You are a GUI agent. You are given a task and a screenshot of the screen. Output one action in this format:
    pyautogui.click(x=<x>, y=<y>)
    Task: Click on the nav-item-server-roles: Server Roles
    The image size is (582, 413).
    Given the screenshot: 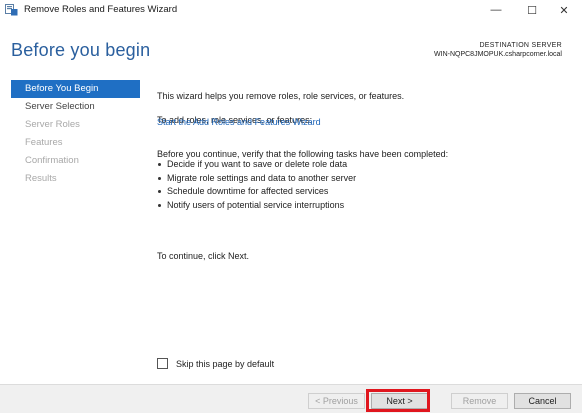 What is the action you would take?
    pyautogui.click(x=52, y=124)
    